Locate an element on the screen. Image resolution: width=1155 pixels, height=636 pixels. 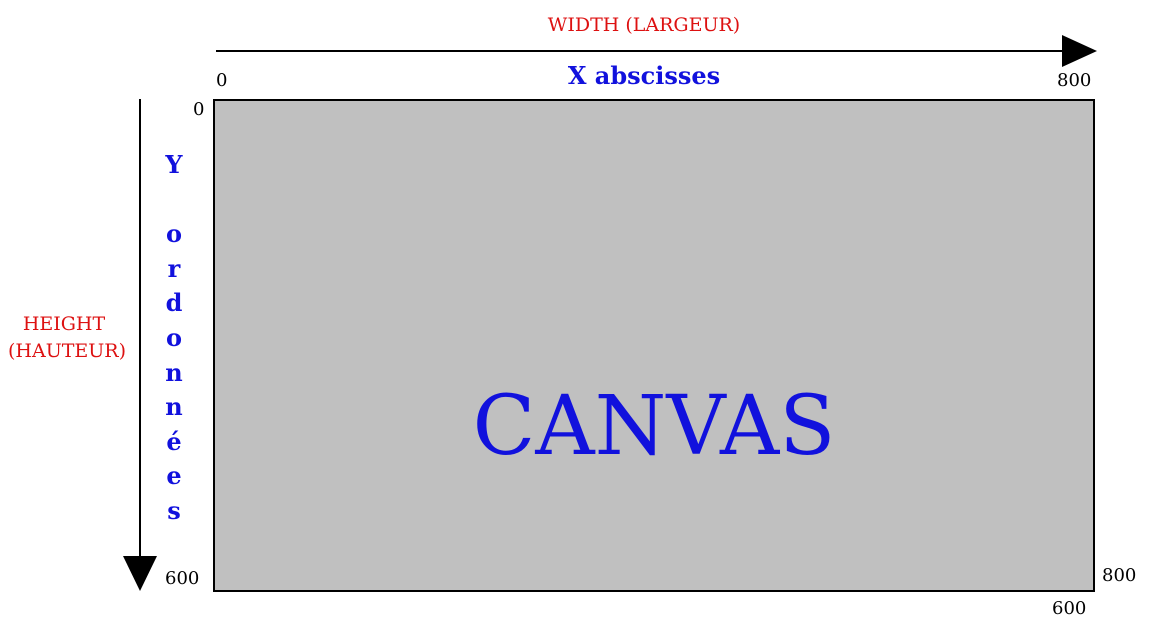
y-axis-title-letter: Y is located at coordinates (174, 164).